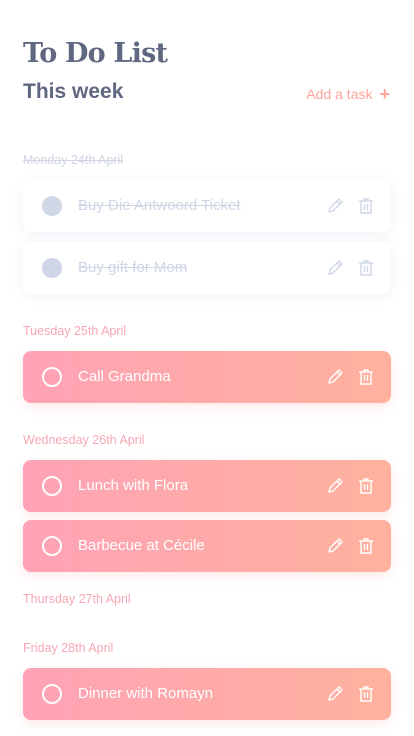 The image size is (414, 736). I want to click on task-item: Buy Die Antwoord Ticket, so click(207, 206).